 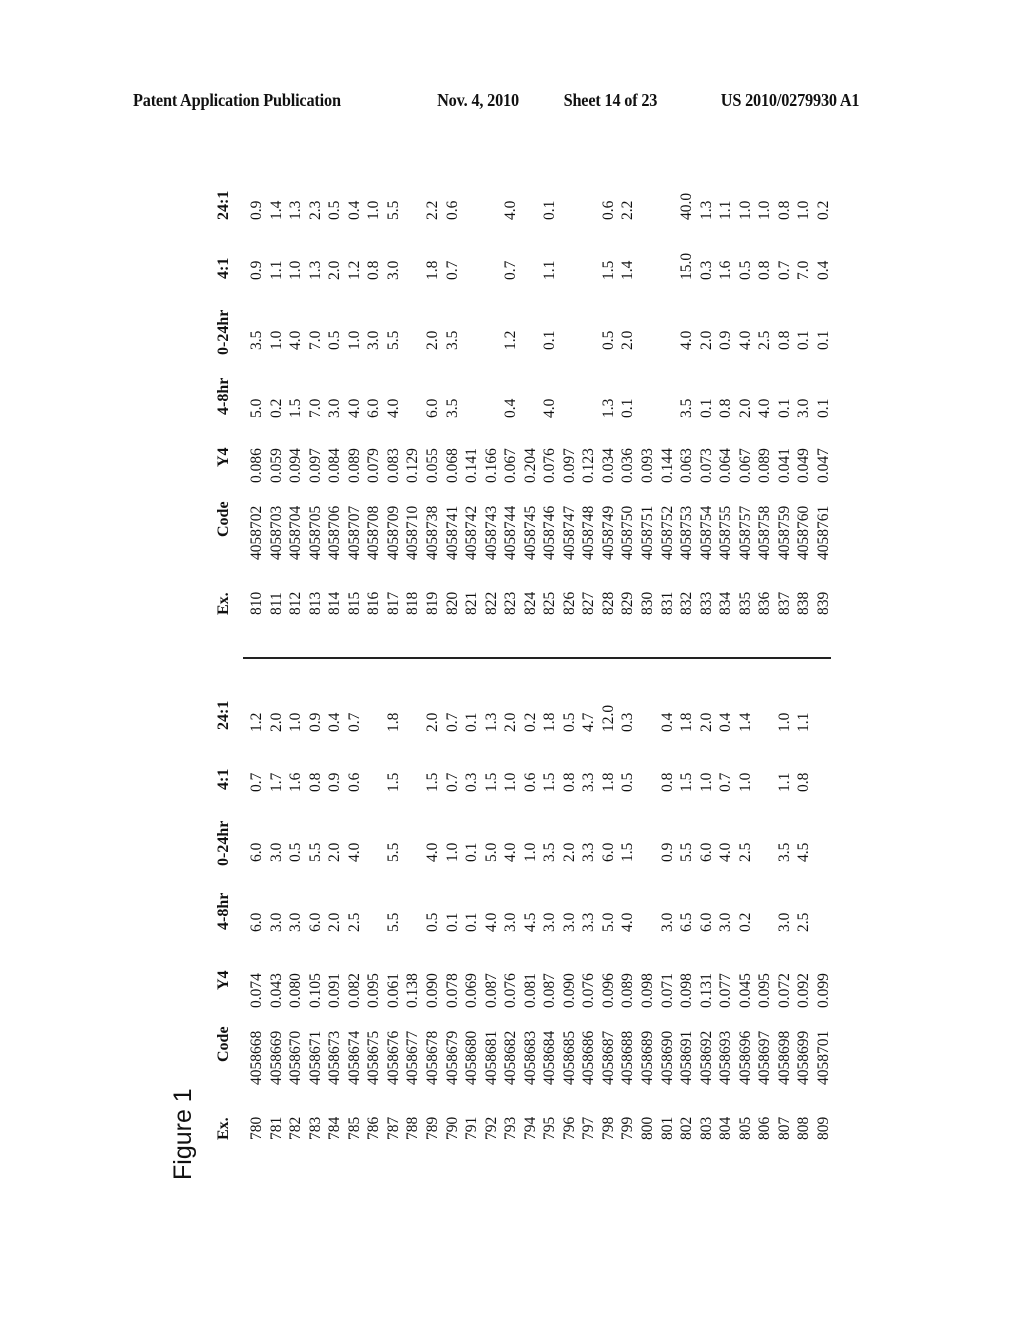 What do you see at coordinates (511, 1057) in the screenshot?
I see `cell-code: 4058682` at bounding box center [511, 1057].